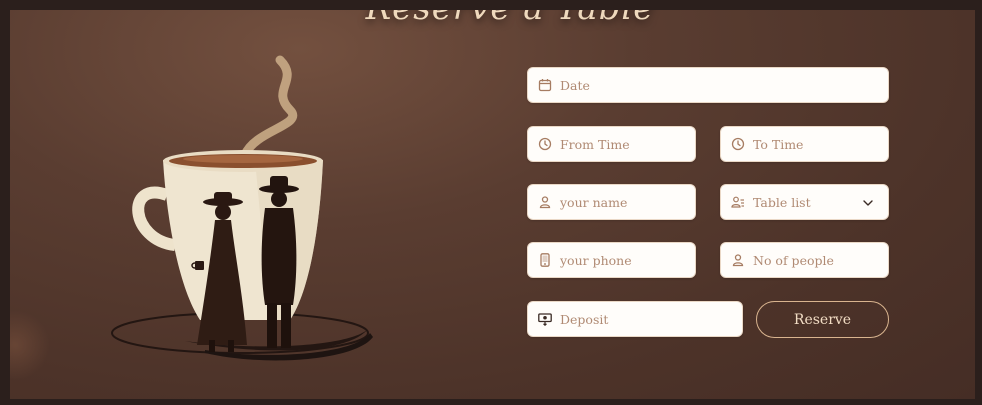  I want to click on people-field: No of people, so click(804, 260).